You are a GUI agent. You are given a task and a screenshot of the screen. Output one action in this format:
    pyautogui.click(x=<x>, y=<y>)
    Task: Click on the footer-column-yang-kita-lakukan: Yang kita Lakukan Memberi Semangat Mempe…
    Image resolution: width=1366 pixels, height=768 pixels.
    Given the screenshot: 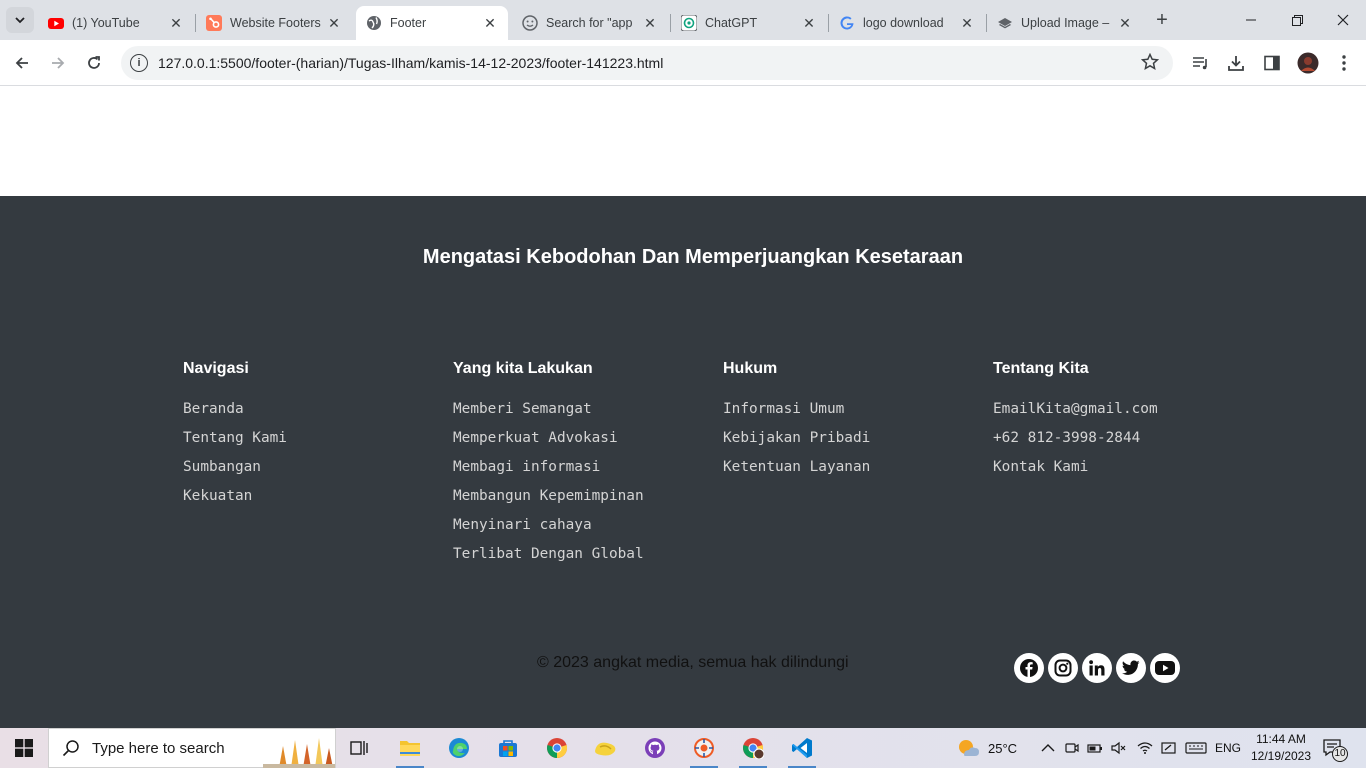 What is the action you would take?
    pyautogui.click(x=583, y=467)
    